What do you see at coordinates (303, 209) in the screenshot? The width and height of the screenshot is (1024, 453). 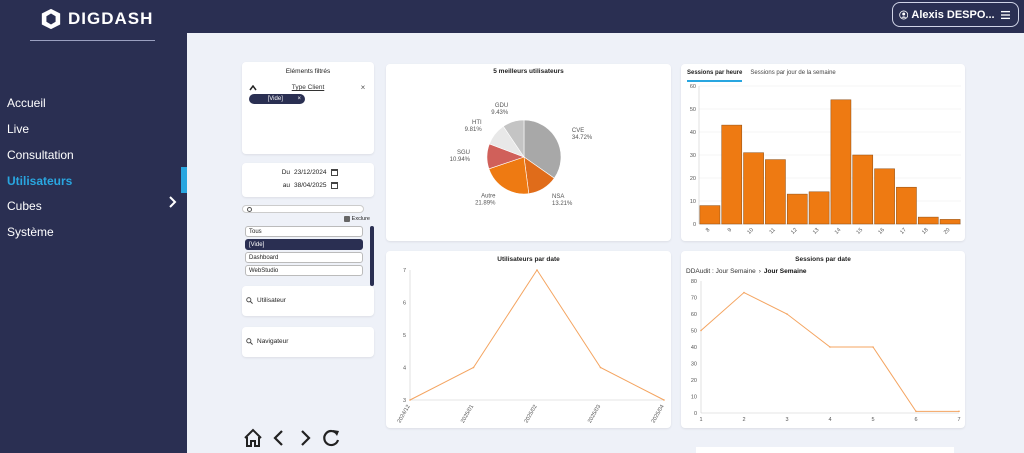 I see `type-search-input` at bounding box center [303, 209].